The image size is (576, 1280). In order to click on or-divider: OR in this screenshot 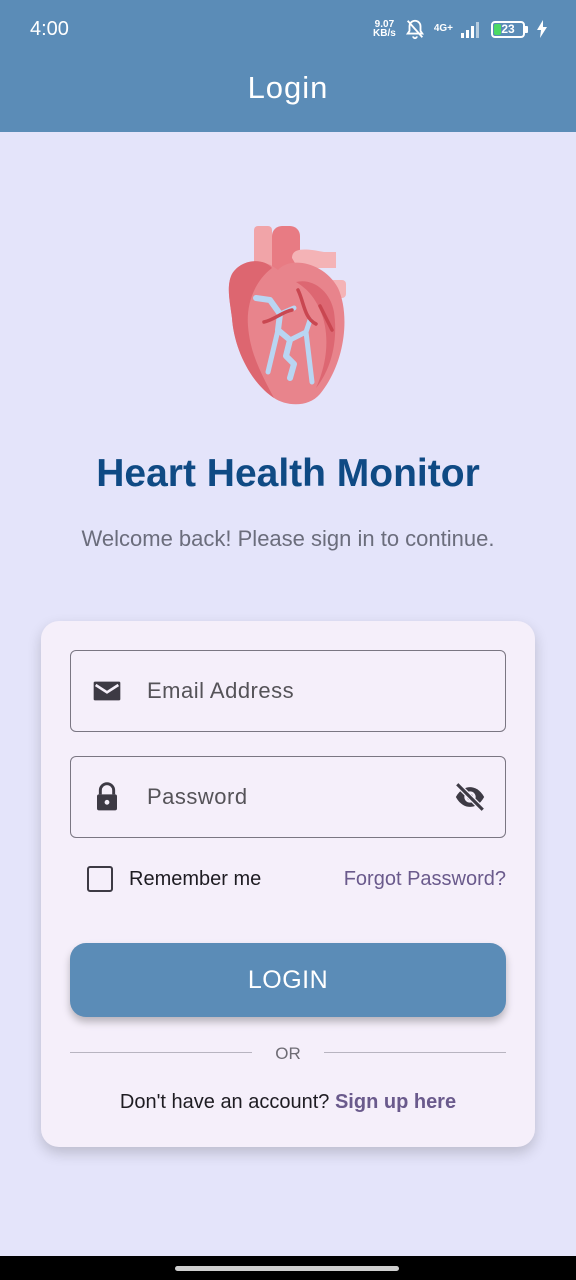, I will do `click(288, 1053)`.